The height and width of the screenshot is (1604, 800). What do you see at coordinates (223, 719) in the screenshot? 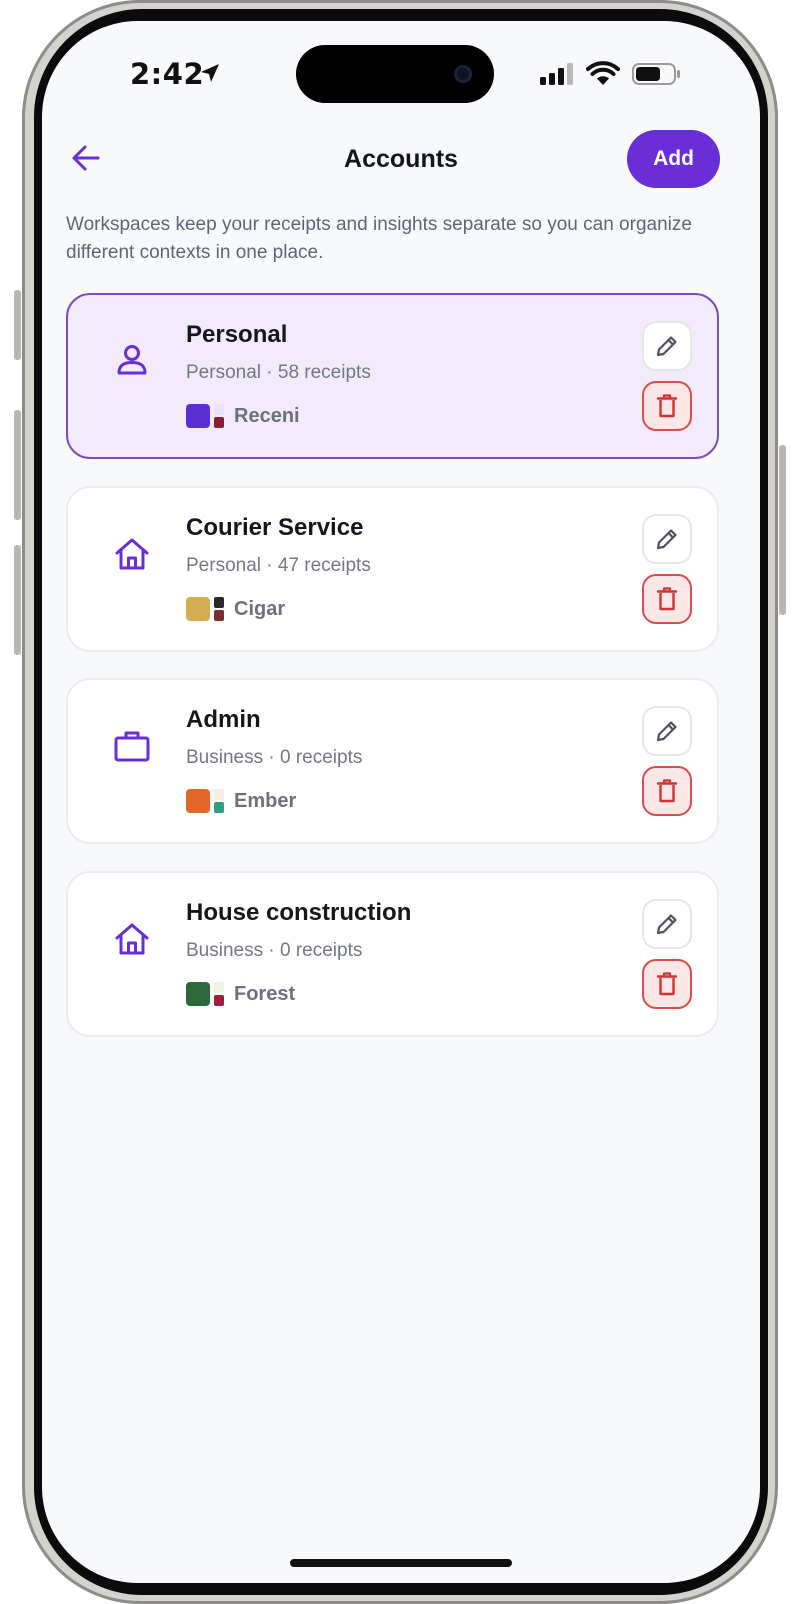
I see `account-name: Admin` at bounding box center [223, 719].